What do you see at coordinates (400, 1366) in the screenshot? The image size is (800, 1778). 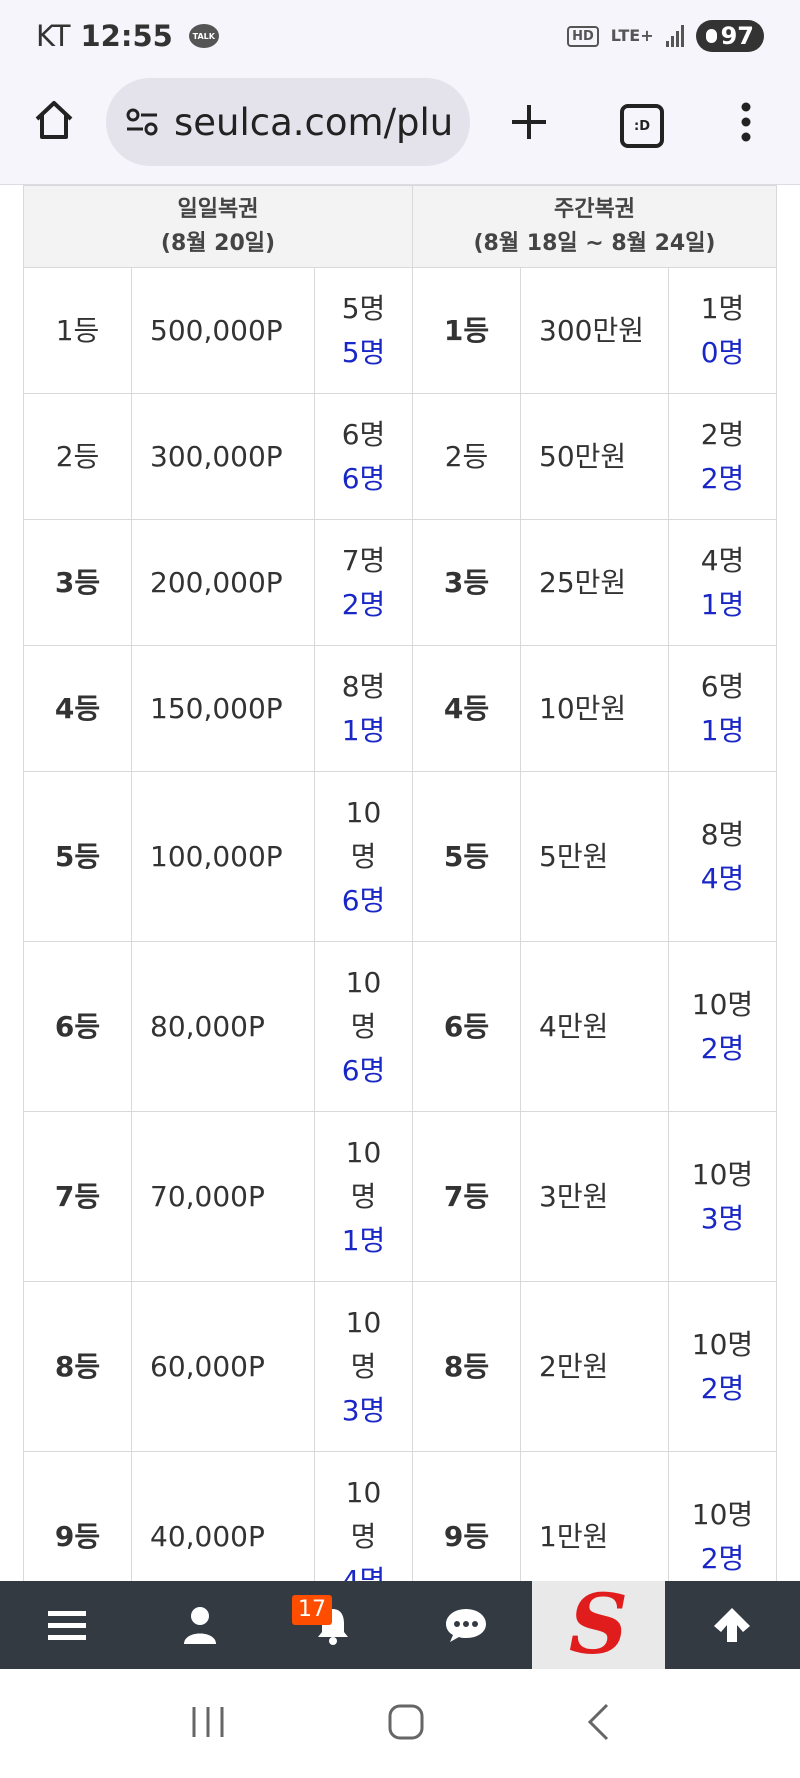 I see `table-row: 8등 60,000P 10 명 3명 8등 2만원 10명 2명` at bounding box center [400, 1366].